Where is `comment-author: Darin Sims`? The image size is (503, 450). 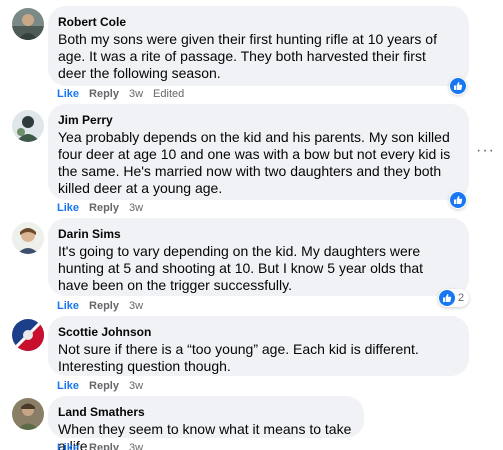 comment-author: Darin Sims is located at coordinates (257, 234).